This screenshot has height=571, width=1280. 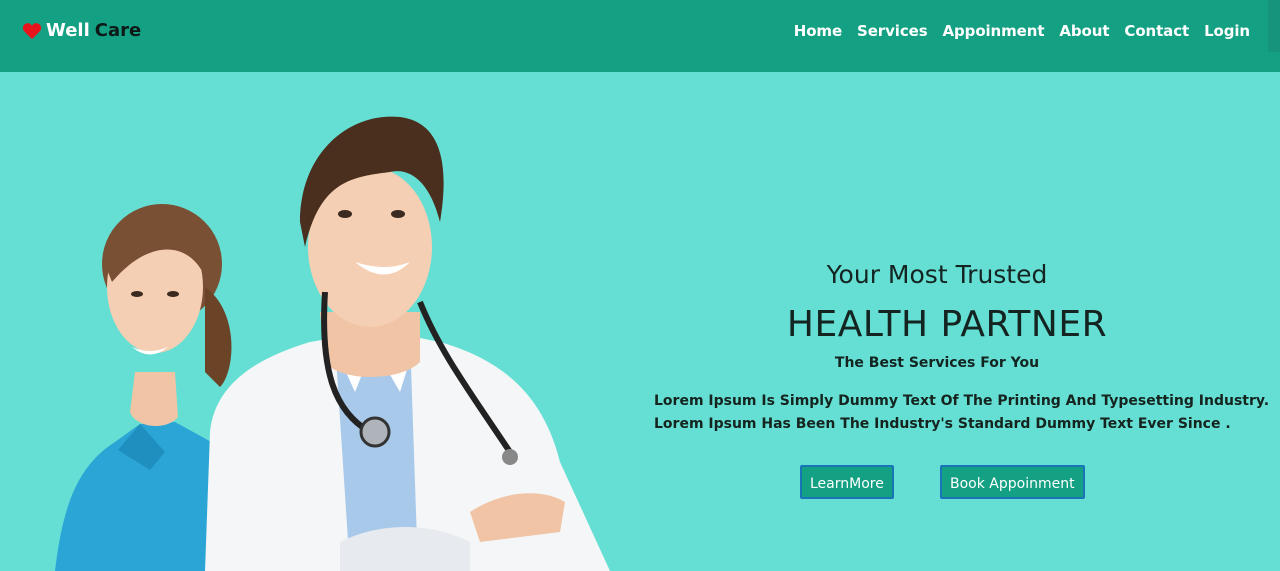 What do you see at coordinates (847, 482) in the screenshot?
I see `learn-more-button: LearnMore` at bounding box center [847, 482].